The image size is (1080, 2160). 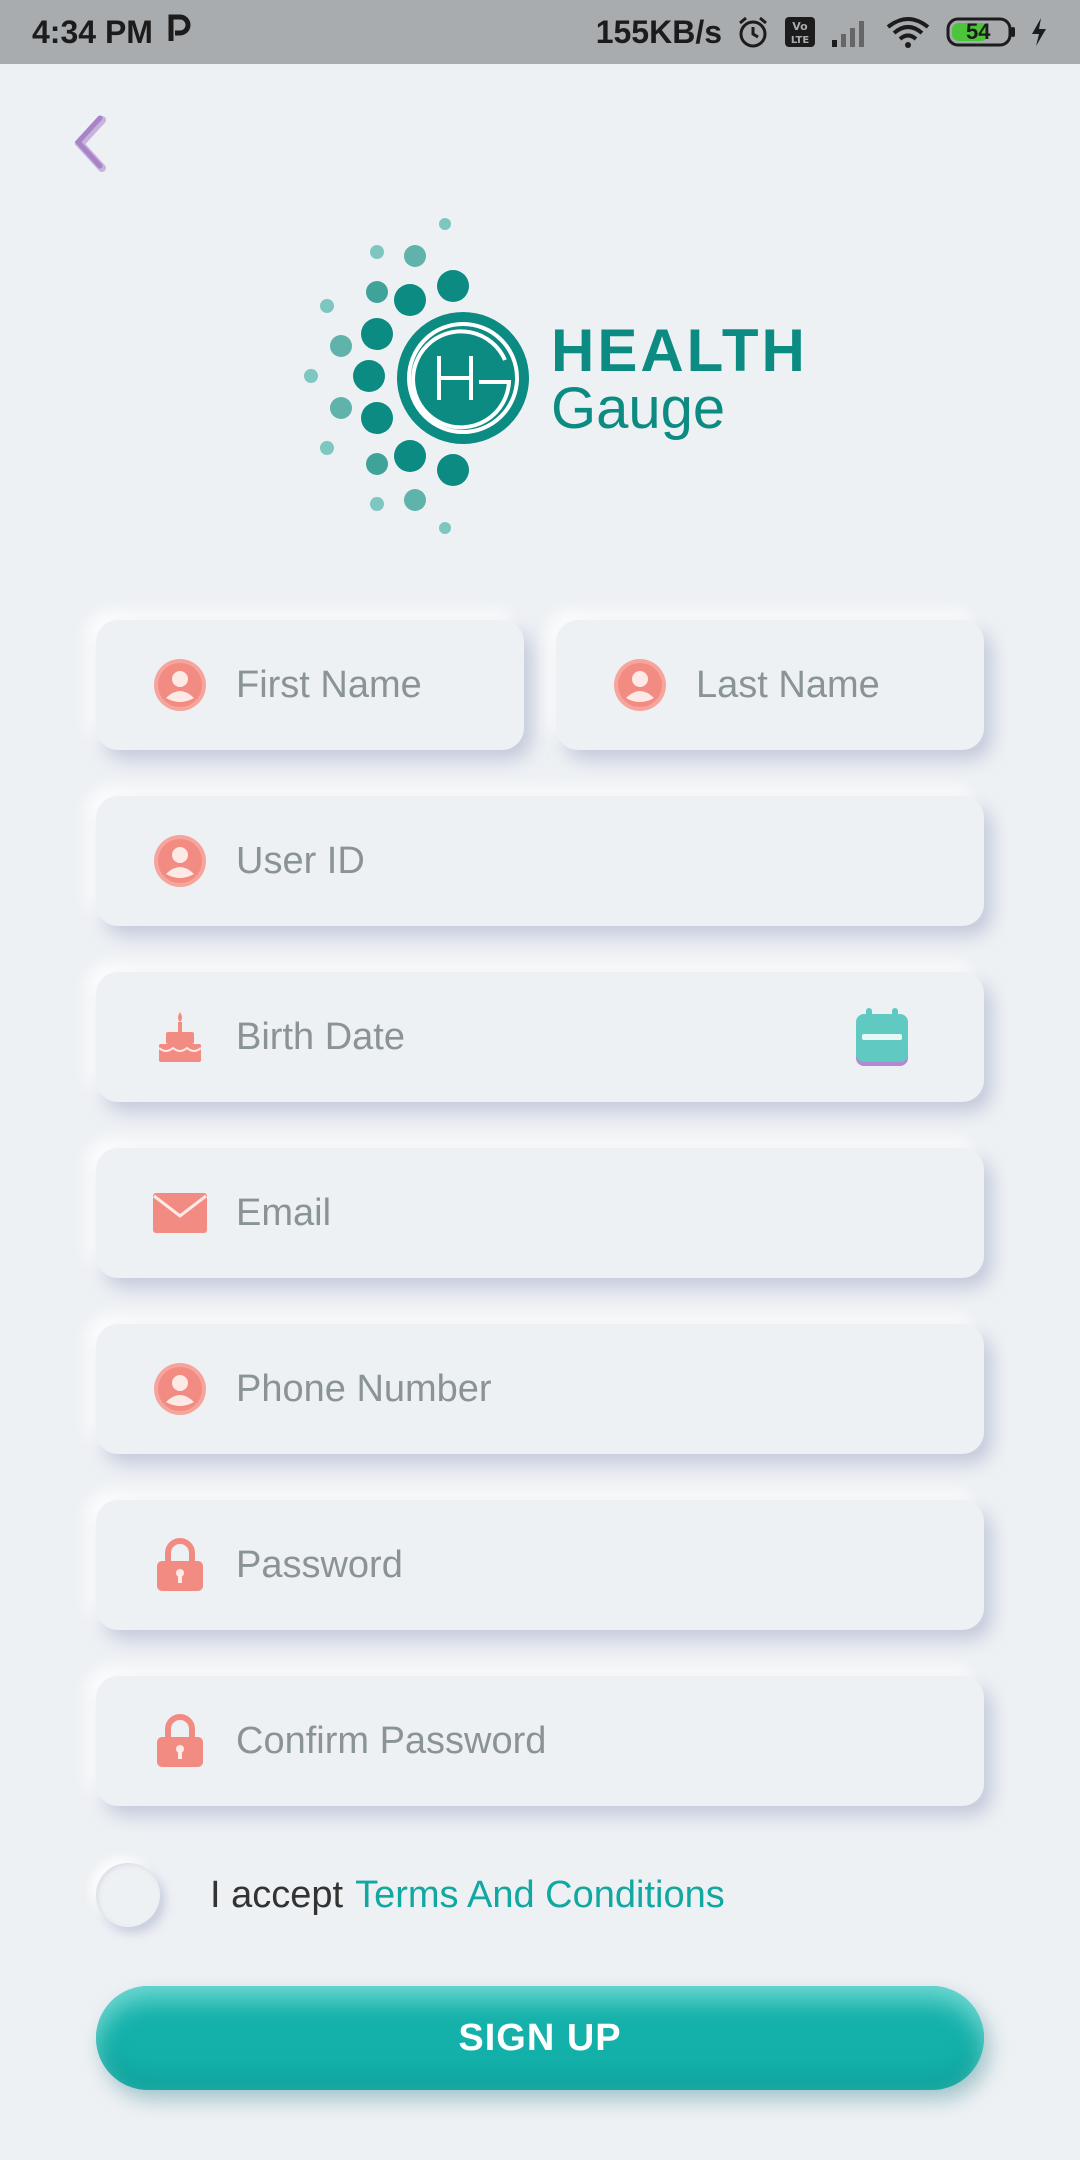 What do you see at coordinates (319, 1564) in the screenshot?
I see `password-placeholder: Password` at bounding box center [319, 1564].